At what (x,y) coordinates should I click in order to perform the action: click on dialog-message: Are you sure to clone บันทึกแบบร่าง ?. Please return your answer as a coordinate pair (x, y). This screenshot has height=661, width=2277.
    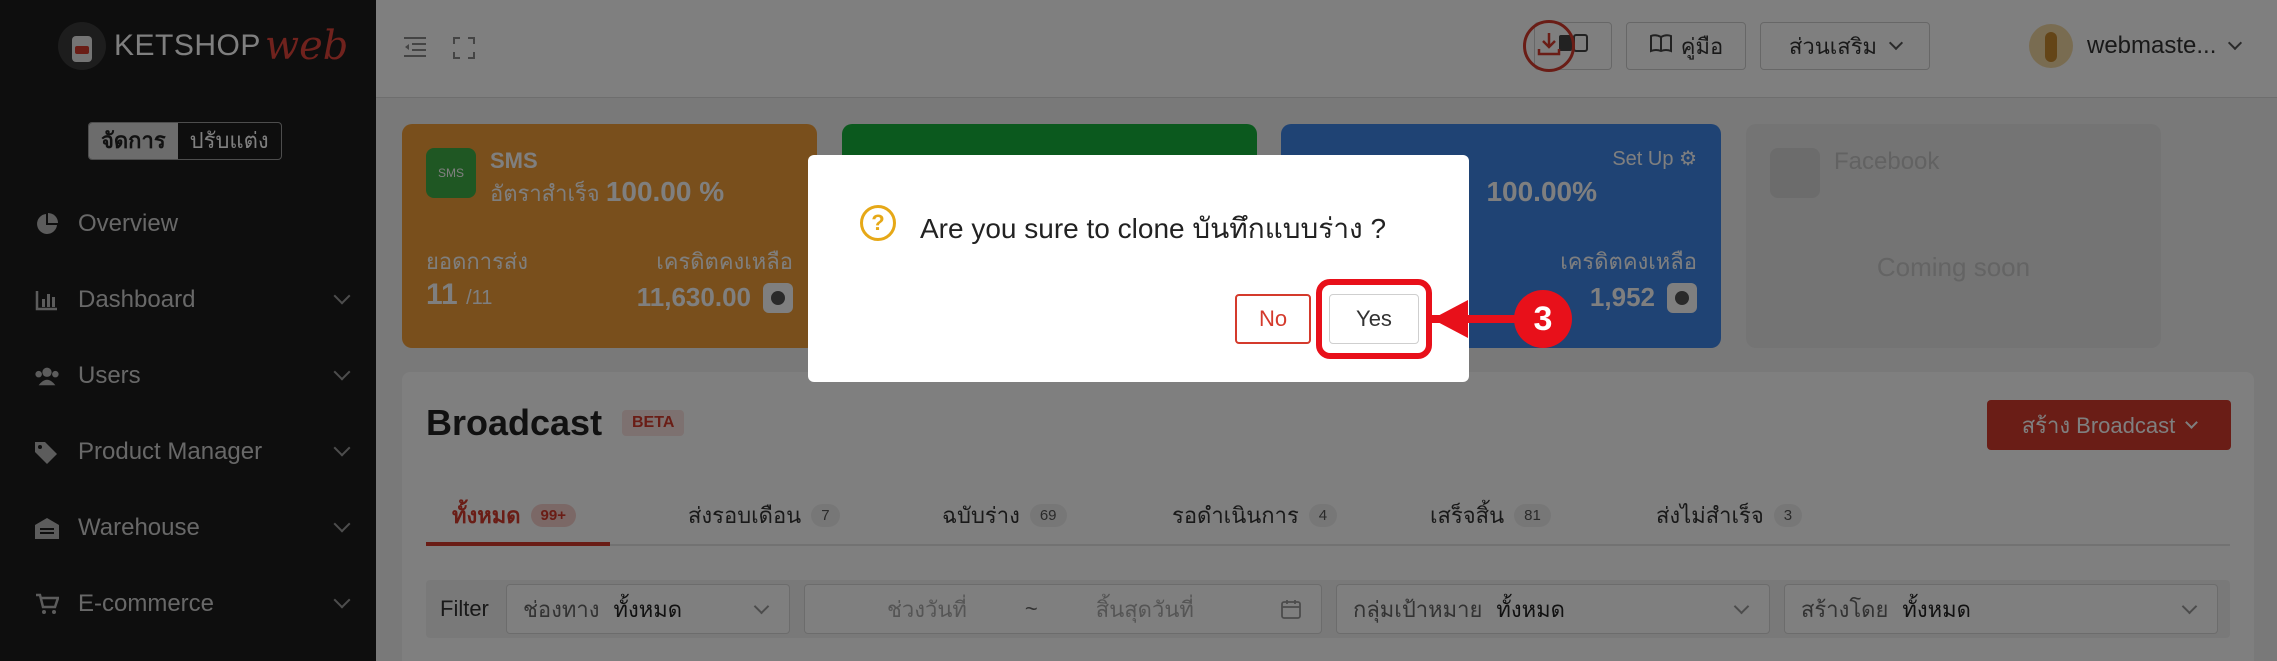
    Looking at the image, I should click on (1153, 228).